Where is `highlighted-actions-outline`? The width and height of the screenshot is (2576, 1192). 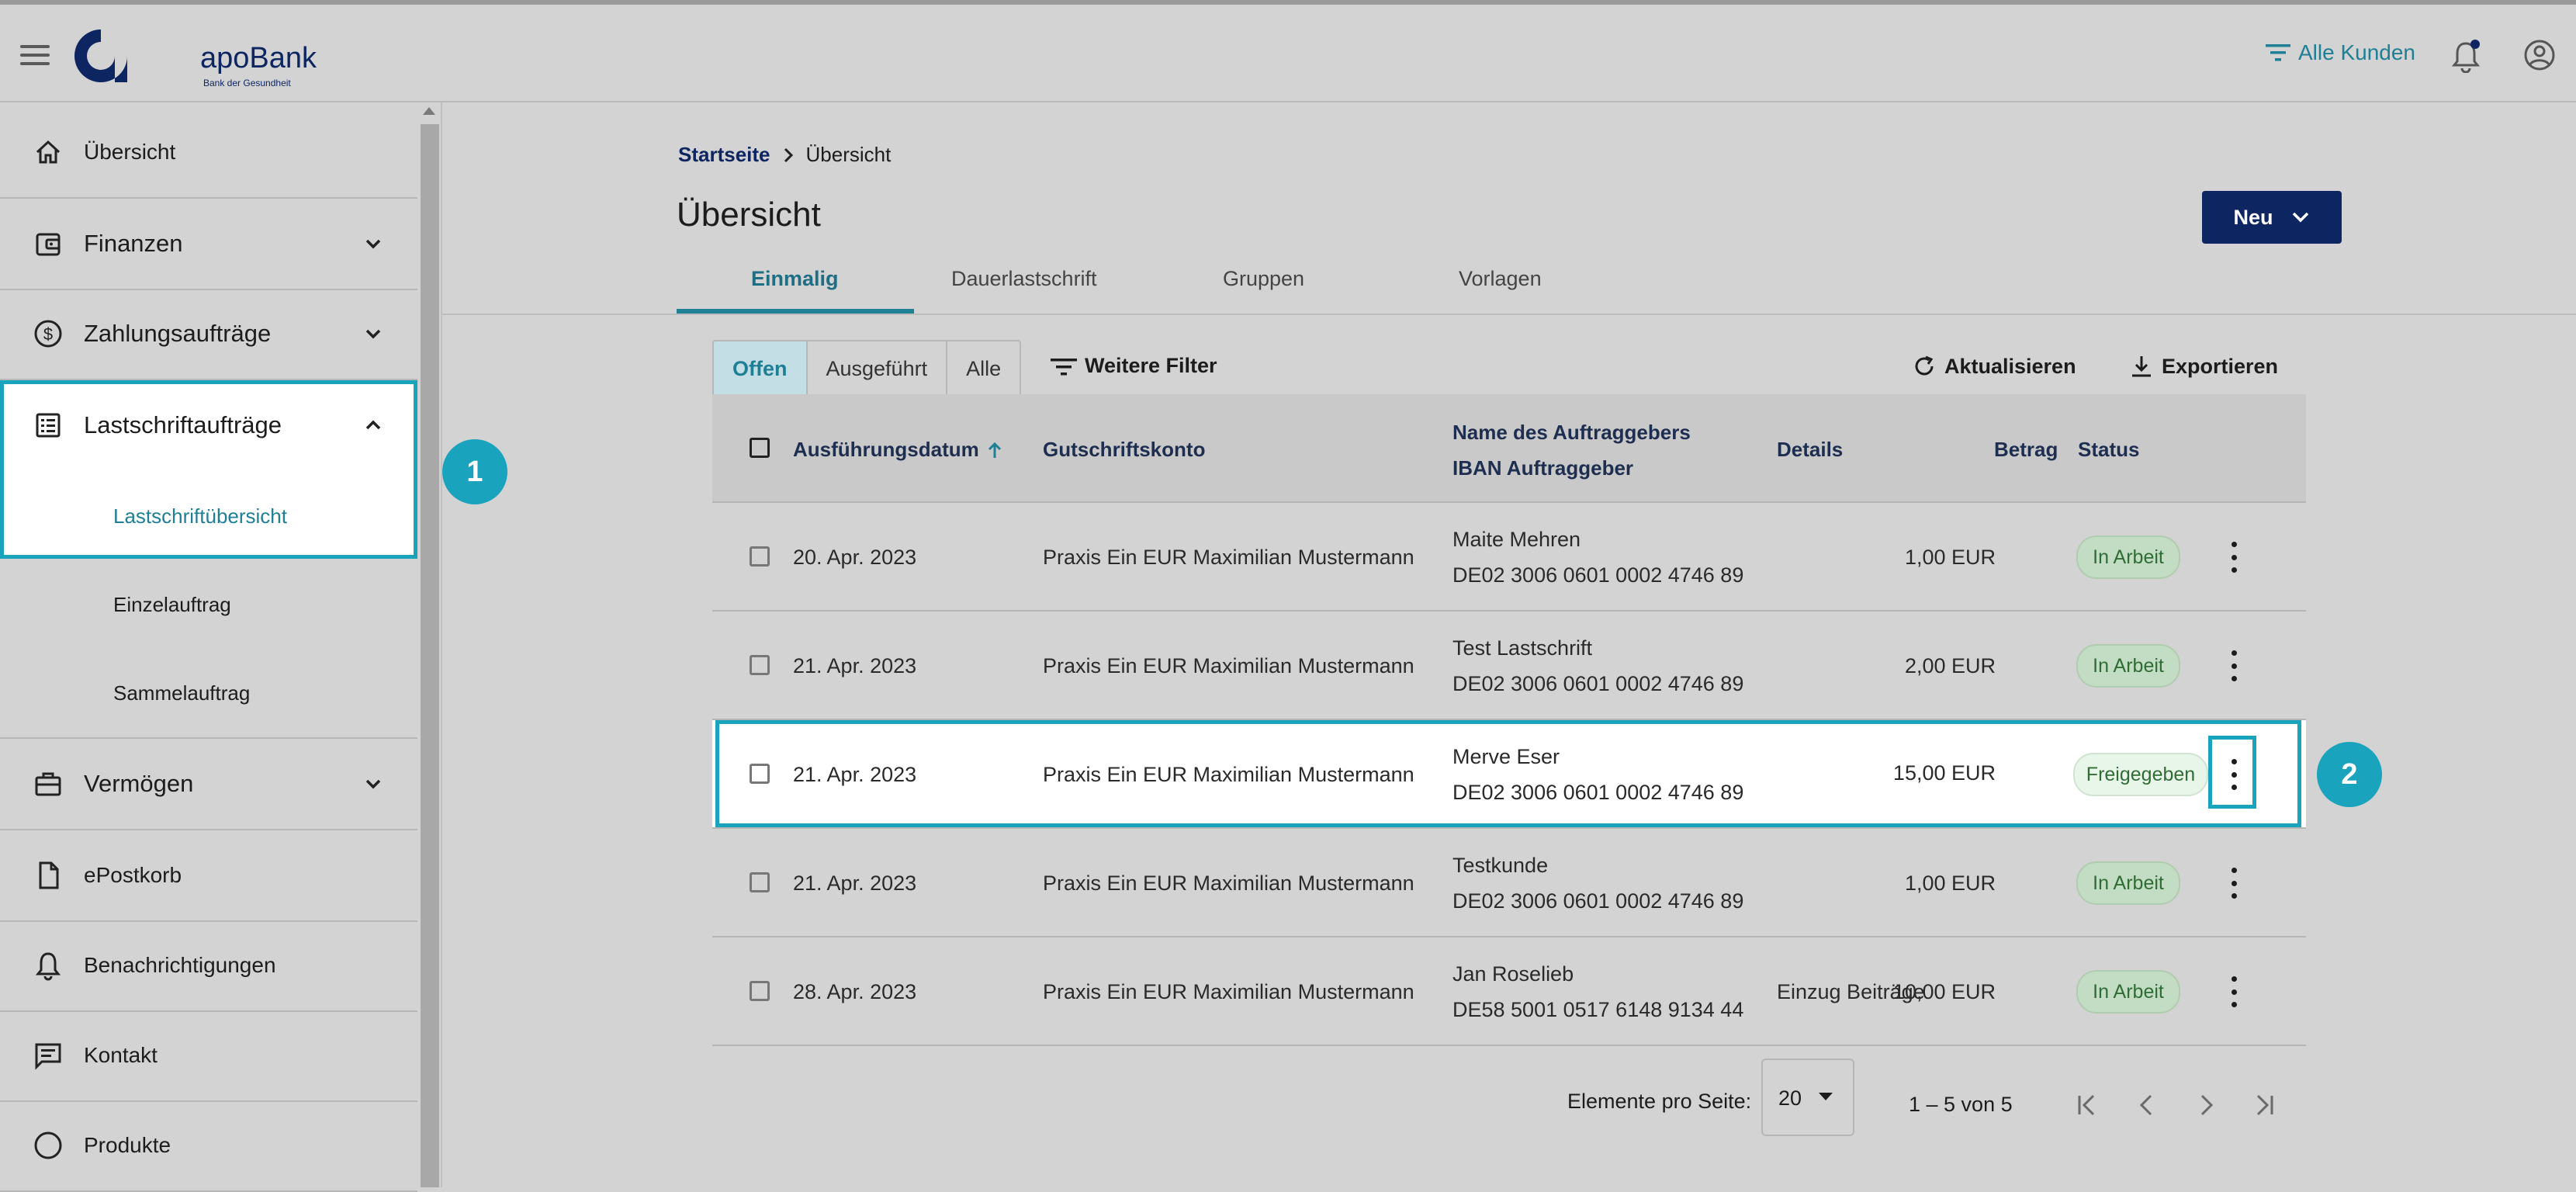
highlighted-actions-outline is located at coordinates (2232, 772).